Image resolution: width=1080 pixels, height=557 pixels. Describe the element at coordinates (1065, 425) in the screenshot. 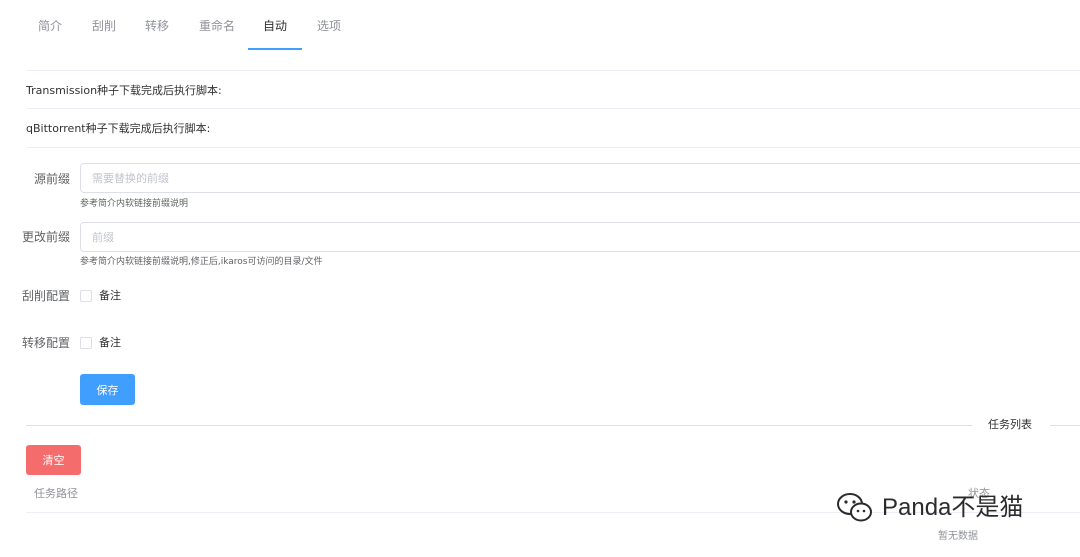

I see `task-list-divider-right` at that location.